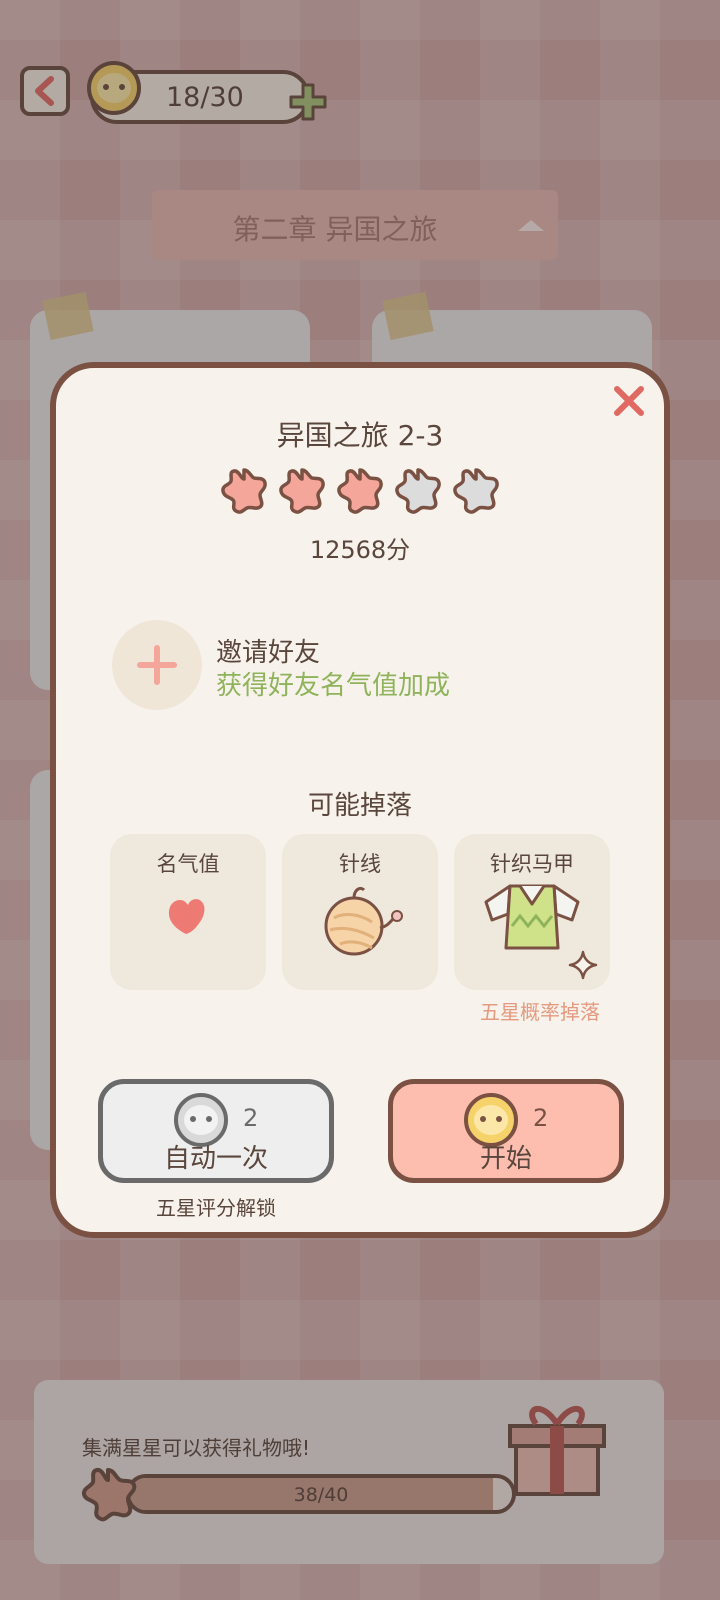 The height and width of the screenshot is (1600, 720). What do you see at coordinates (532, 917) in the screenshot?
I see `knit-vest-icon` at bounding box center [532, 917].